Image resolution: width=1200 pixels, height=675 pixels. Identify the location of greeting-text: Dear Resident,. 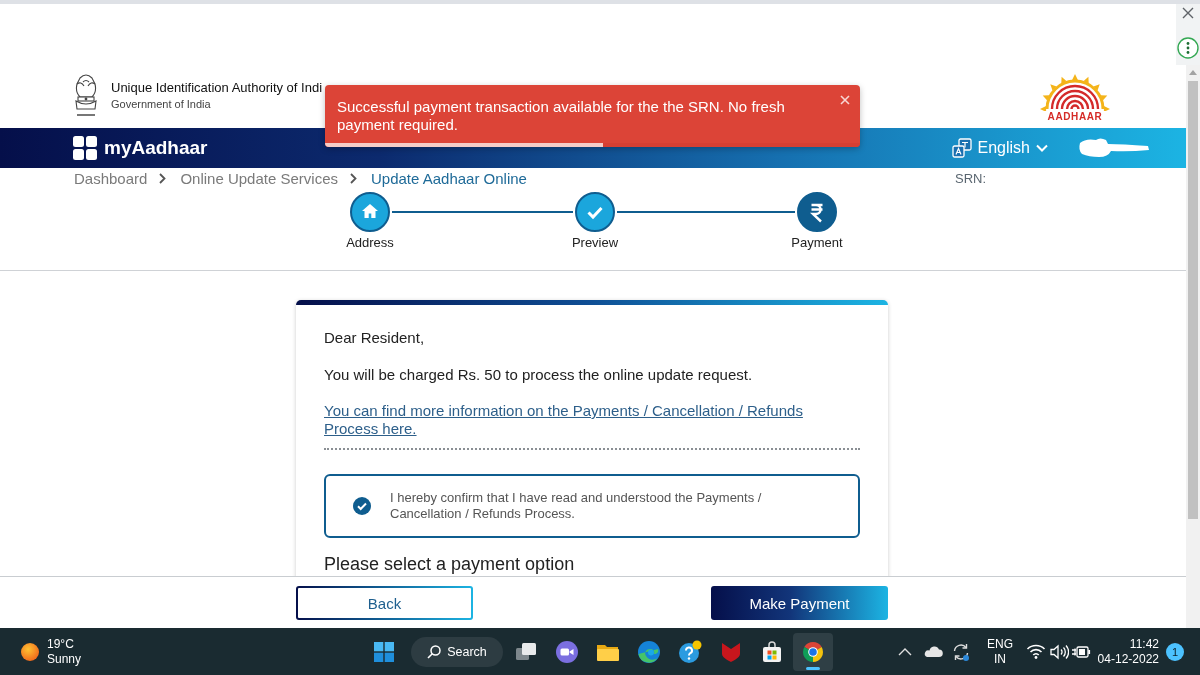
(375, 338).